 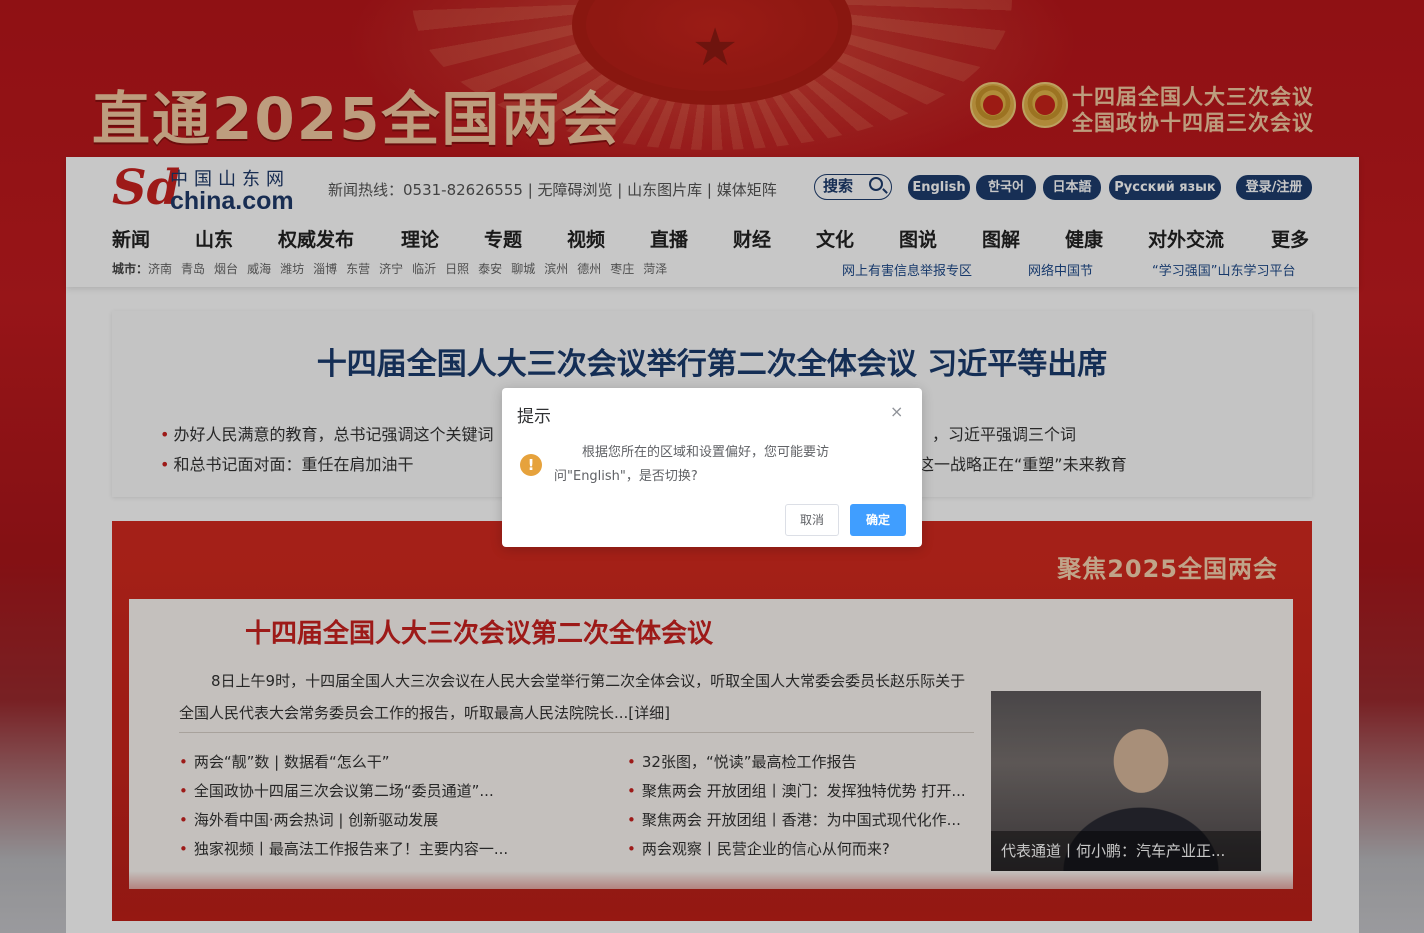 What do you see at coordinates (896, 411) in the screenshot?
I see `close-icon: ×` at bounding box center [896, 411].